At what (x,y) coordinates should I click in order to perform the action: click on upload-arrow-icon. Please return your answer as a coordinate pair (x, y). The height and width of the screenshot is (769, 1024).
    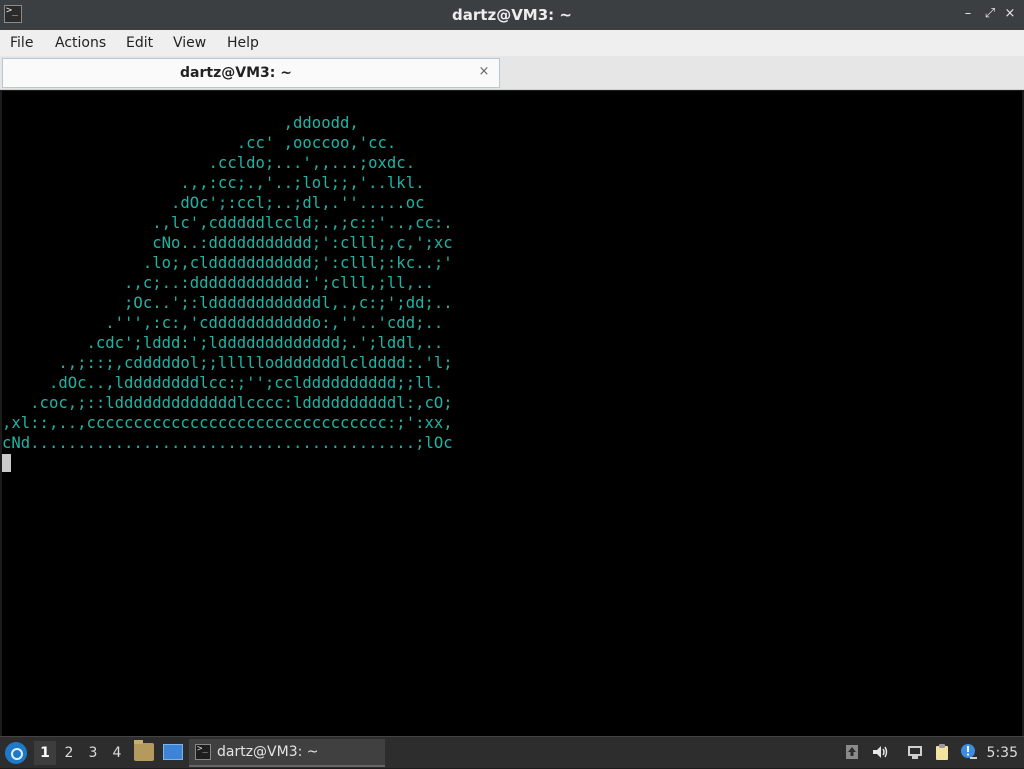
    Looking at the image, I should click on (852, 752).